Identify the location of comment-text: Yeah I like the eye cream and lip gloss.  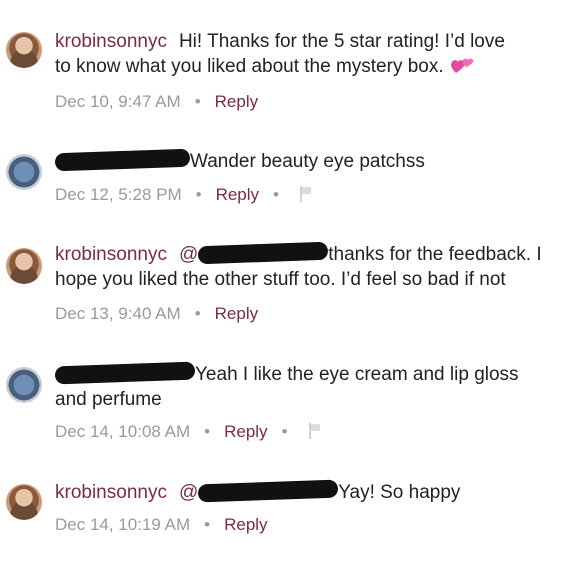
(357, 374).